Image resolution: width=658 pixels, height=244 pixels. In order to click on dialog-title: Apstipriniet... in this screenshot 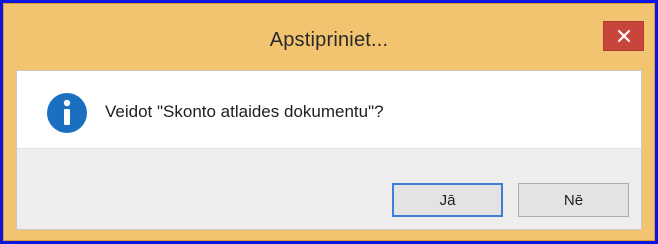, I will do `click(329, 40)`.